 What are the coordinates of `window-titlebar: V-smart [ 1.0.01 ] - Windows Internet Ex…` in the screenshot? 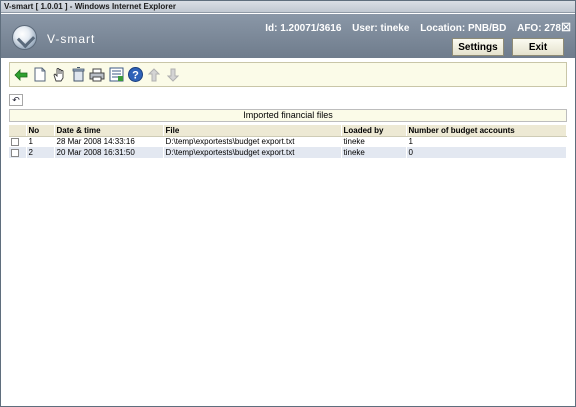 It's located at (288, 7).